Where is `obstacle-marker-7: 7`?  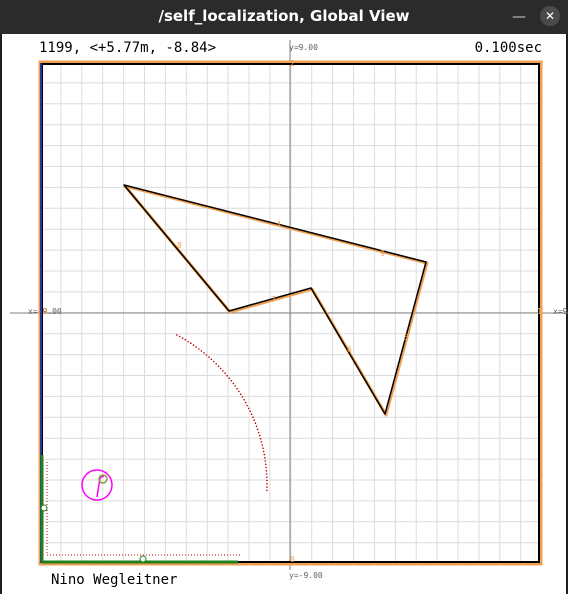
obstacle-marker-7: 7 is located at coordinates (273, 299).